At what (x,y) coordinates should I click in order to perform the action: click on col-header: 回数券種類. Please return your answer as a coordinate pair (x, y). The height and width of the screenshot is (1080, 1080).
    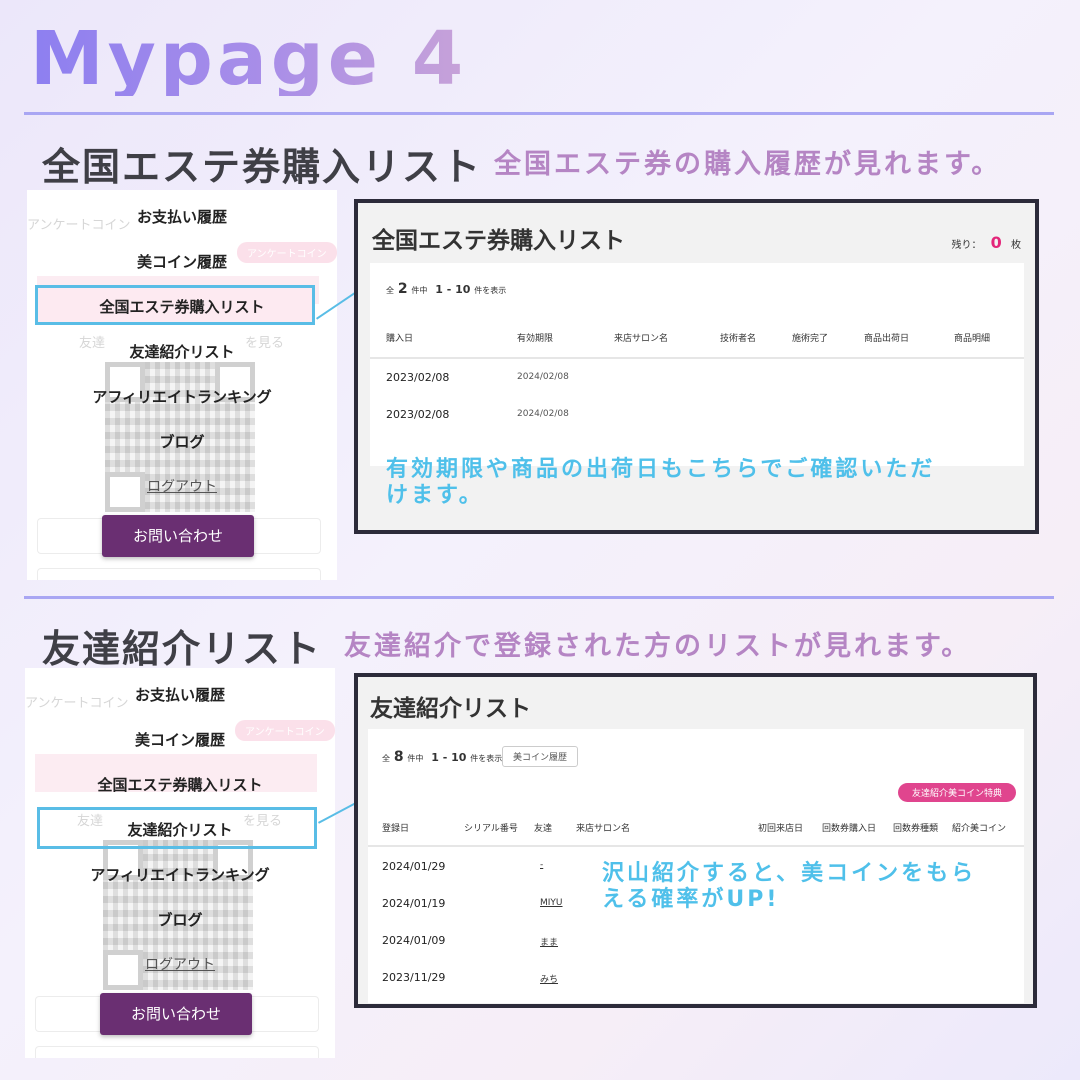
    Looking at the image, I should click on (916, 829).